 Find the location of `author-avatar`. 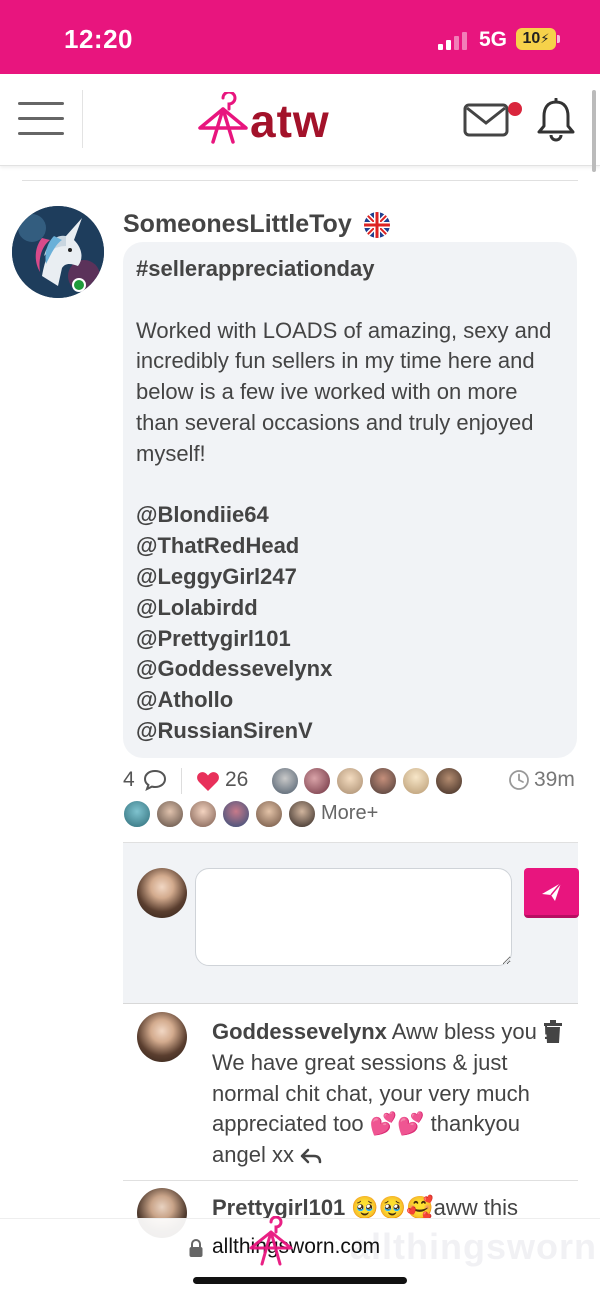

author-avatar is located at coordinates (58, 252).